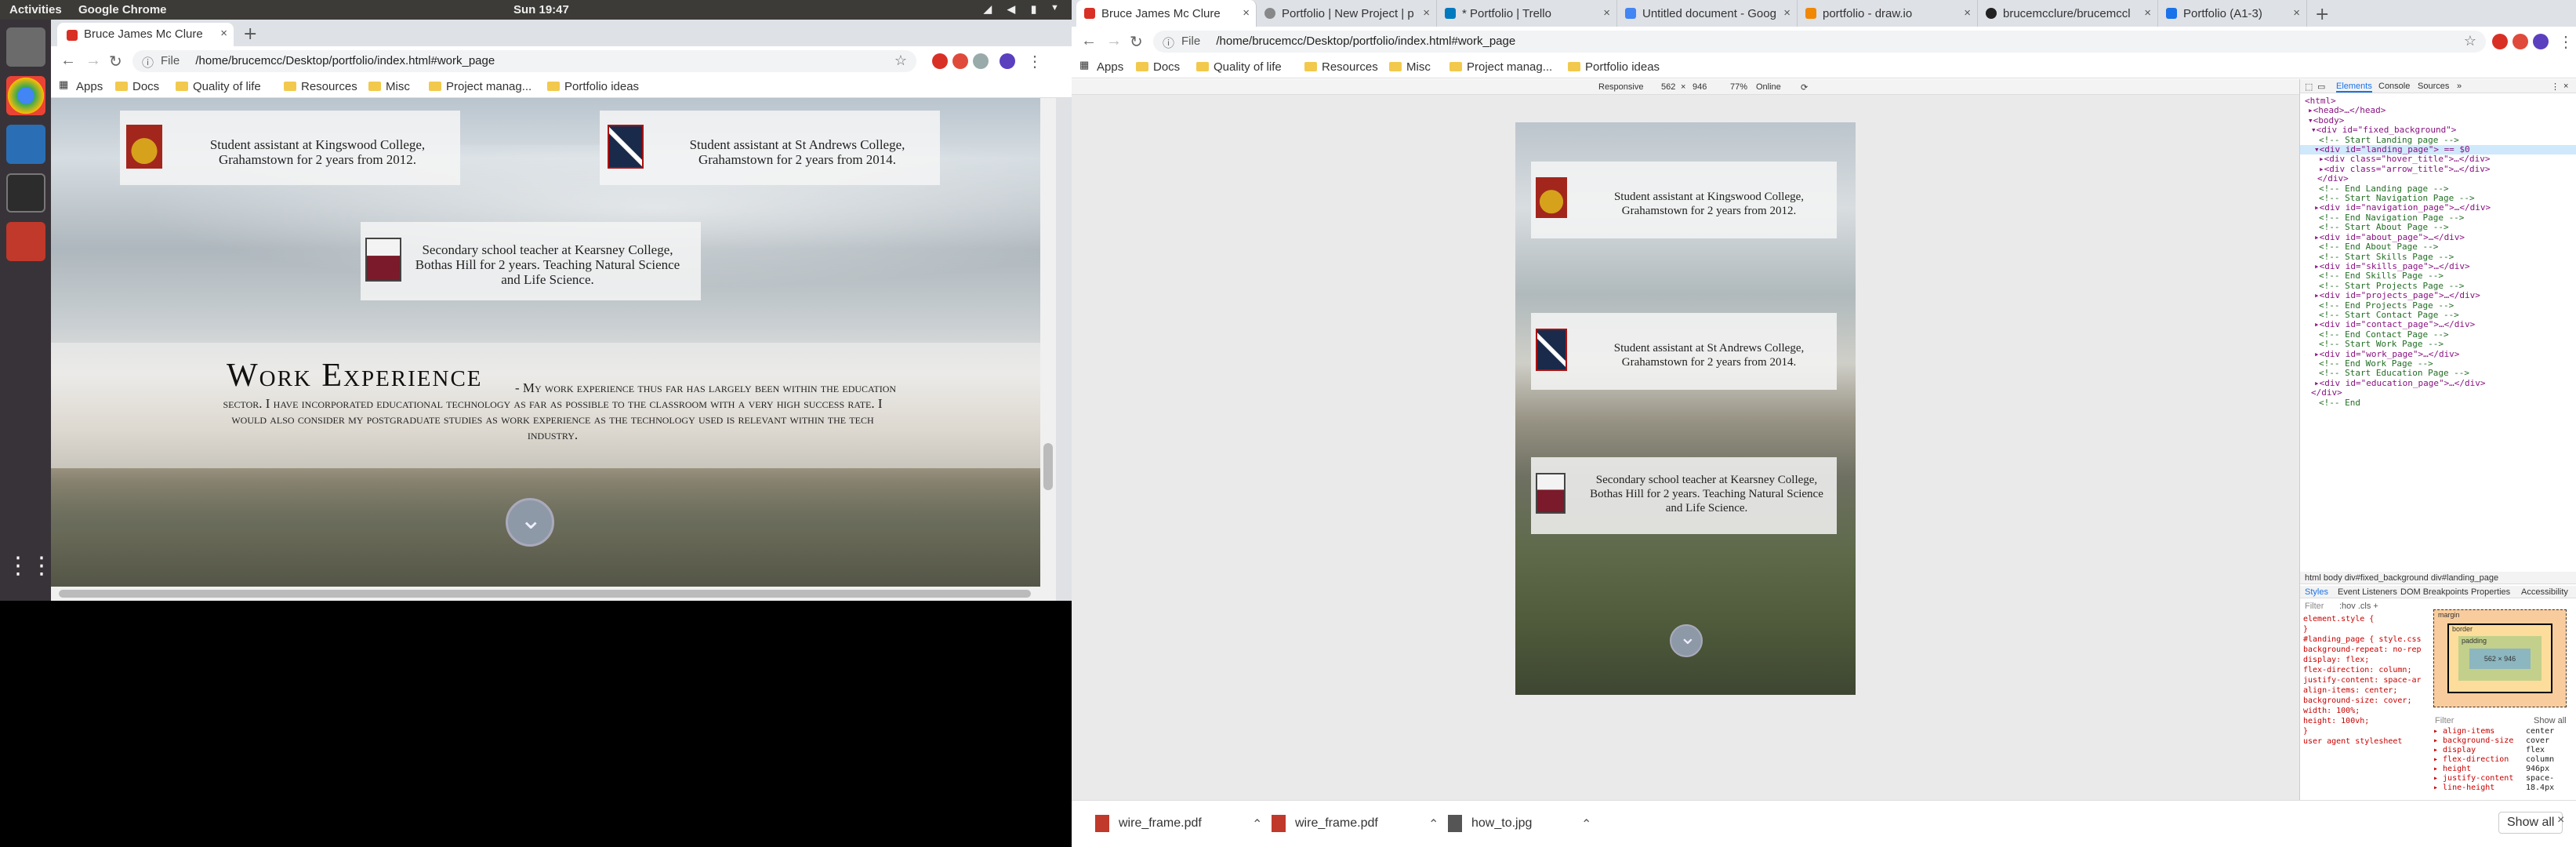 This screenshot has width=2576, height=847. Describe the element at coordinates (2362, 701) in the screenshot. I see `style-rule-line: background-size: cover;` at that location.